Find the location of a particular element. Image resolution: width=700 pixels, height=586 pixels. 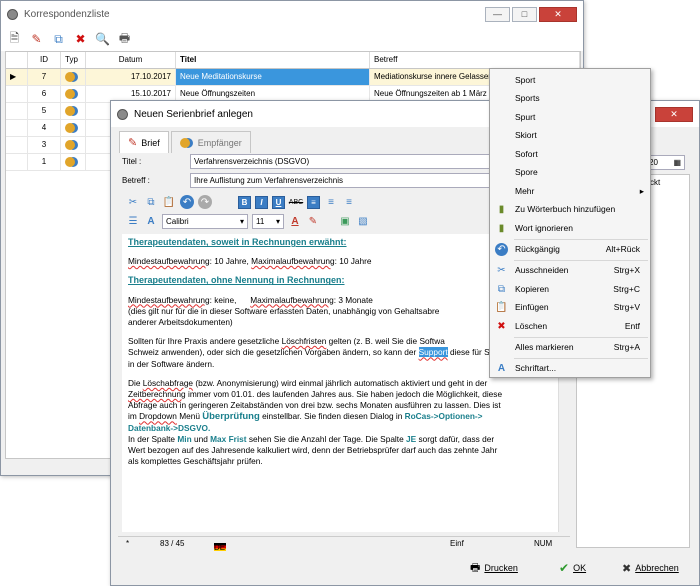

menu-delete: ✖ Löschen Entf is located at coordinates (570, 326).